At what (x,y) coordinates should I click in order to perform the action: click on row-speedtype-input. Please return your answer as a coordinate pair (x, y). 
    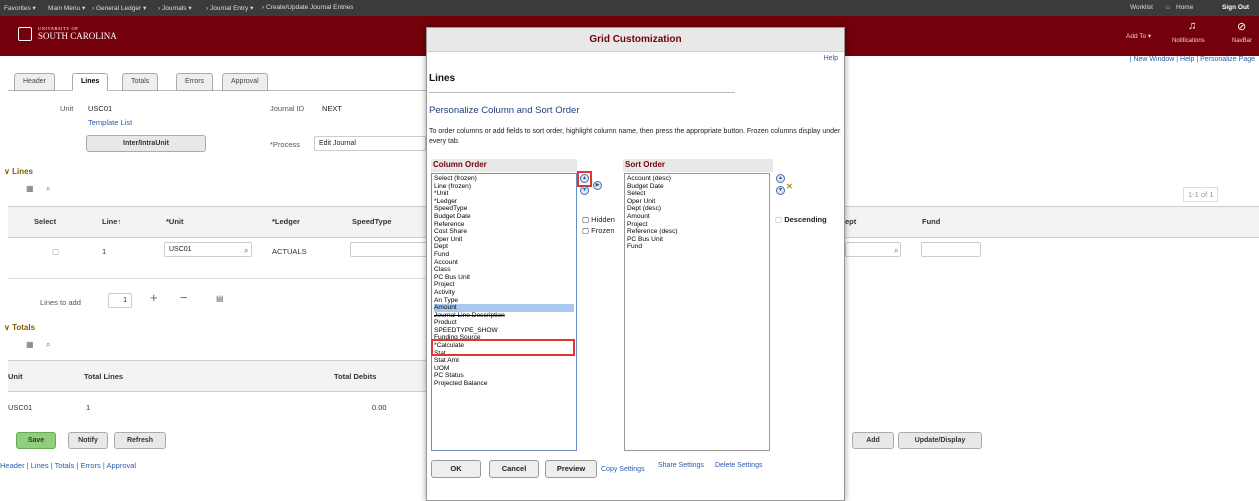
    Looking at the image, I should click on (389, 249).